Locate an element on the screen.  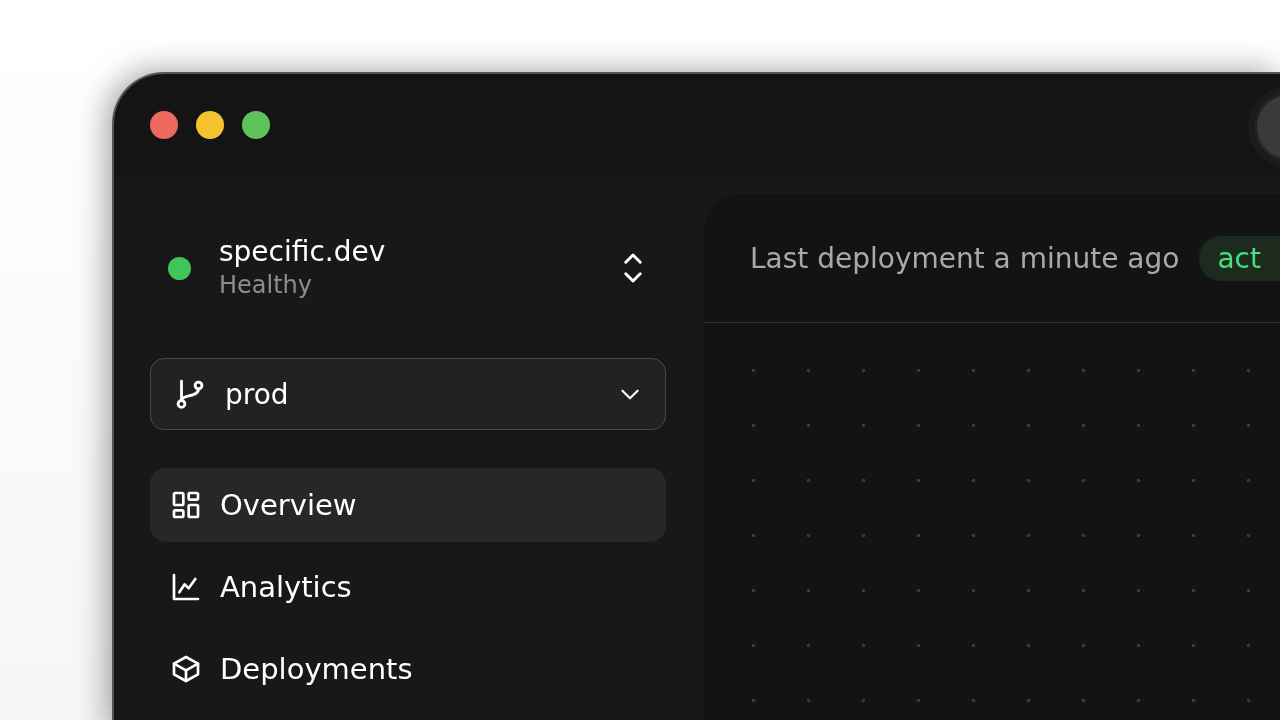
branch-dropdown: prod is located at coordinates (408, 394).